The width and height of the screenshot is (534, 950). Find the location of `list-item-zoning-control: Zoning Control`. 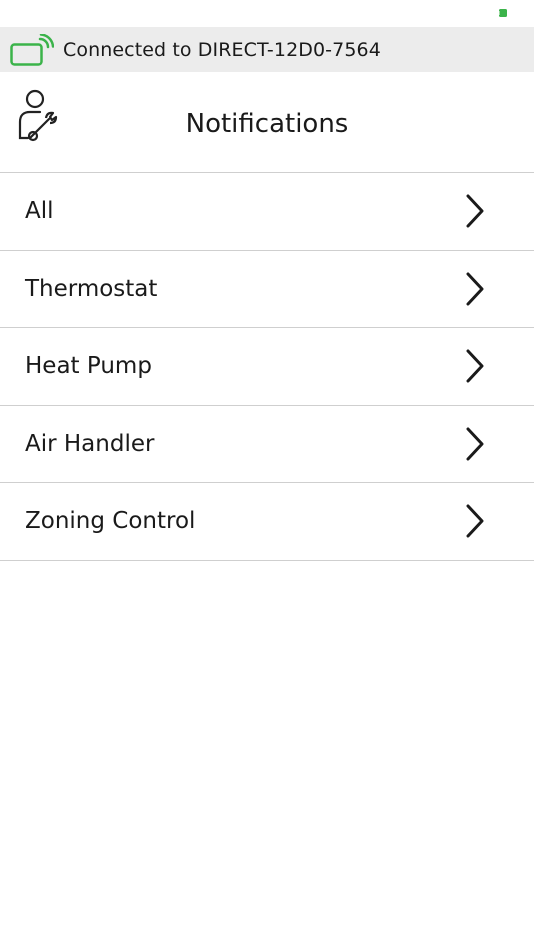

list-item-zoning-control: Zoning Control is located at coordinates (267, 522).